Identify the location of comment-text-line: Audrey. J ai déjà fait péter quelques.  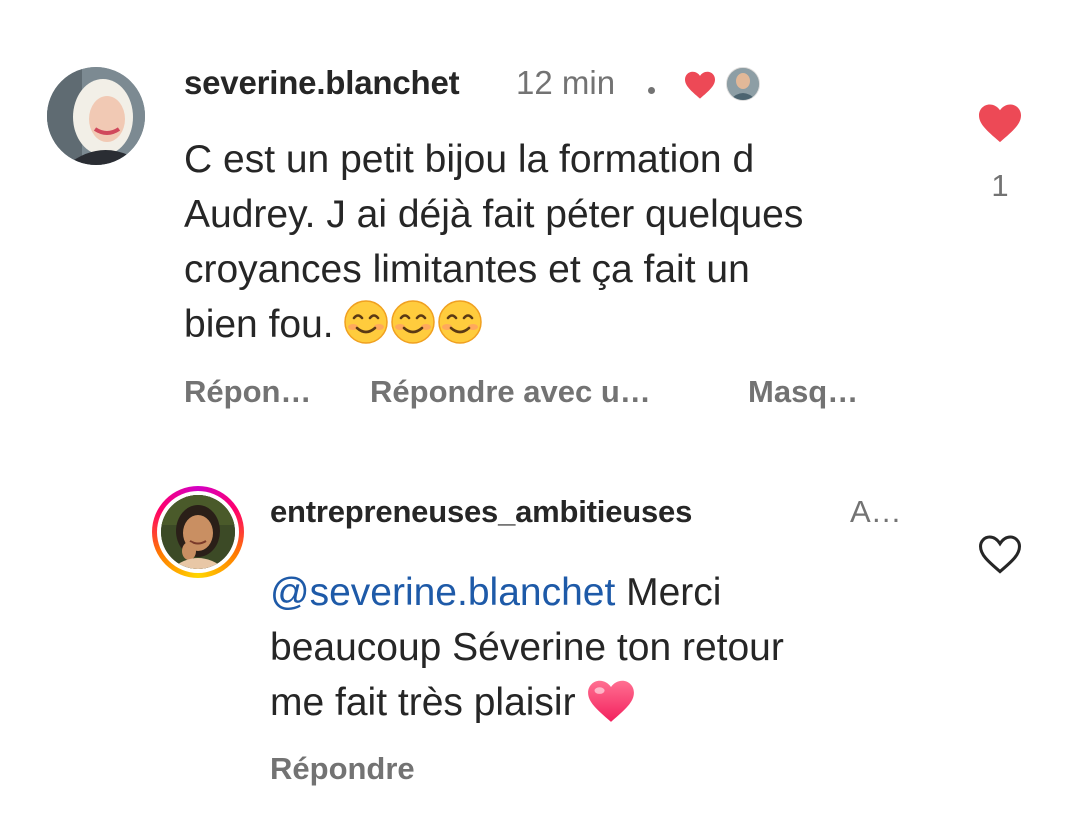
(494, 214).